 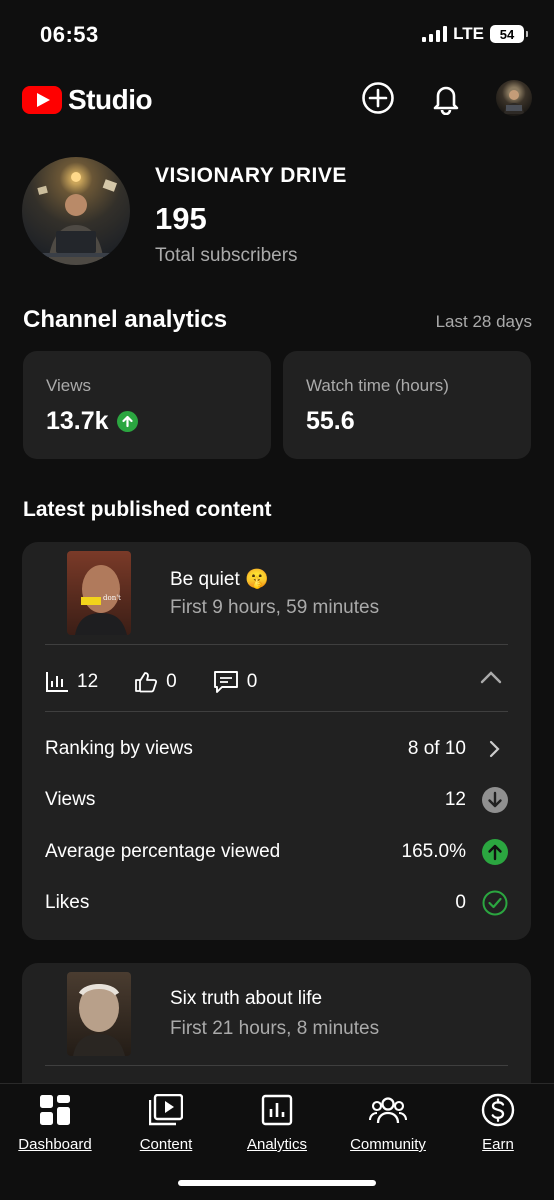 I want to click on youtube-play-icon, so click(x=42, y=100).